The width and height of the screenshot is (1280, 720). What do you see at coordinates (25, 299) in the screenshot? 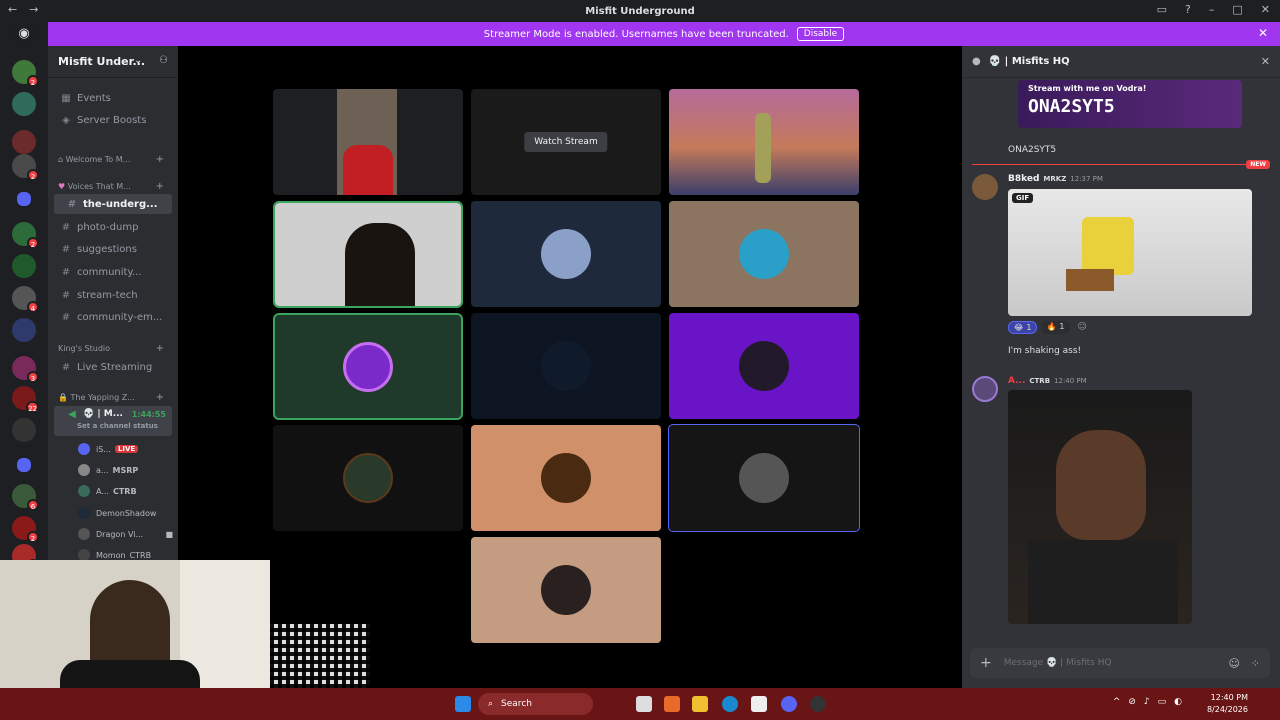
I see `server-icon: 4` at bounding box center [25, 299].